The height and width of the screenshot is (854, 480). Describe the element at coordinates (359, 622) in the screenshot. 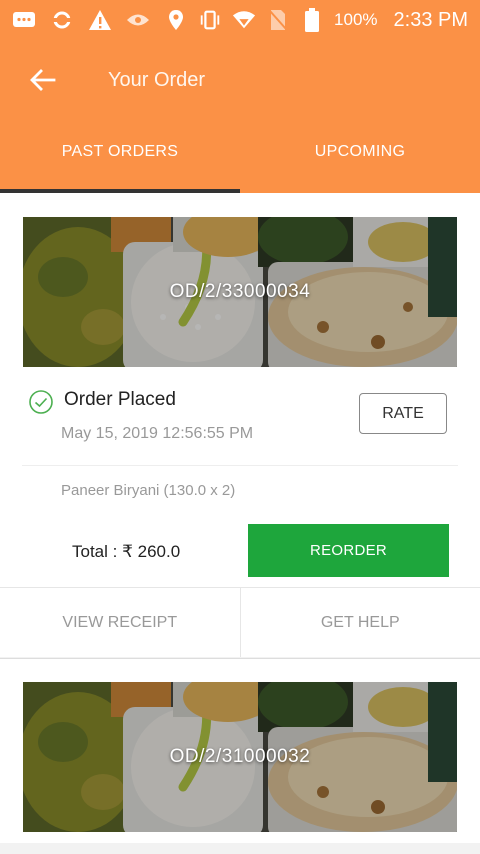

I see `get-help-button: GET HELP` at that location.